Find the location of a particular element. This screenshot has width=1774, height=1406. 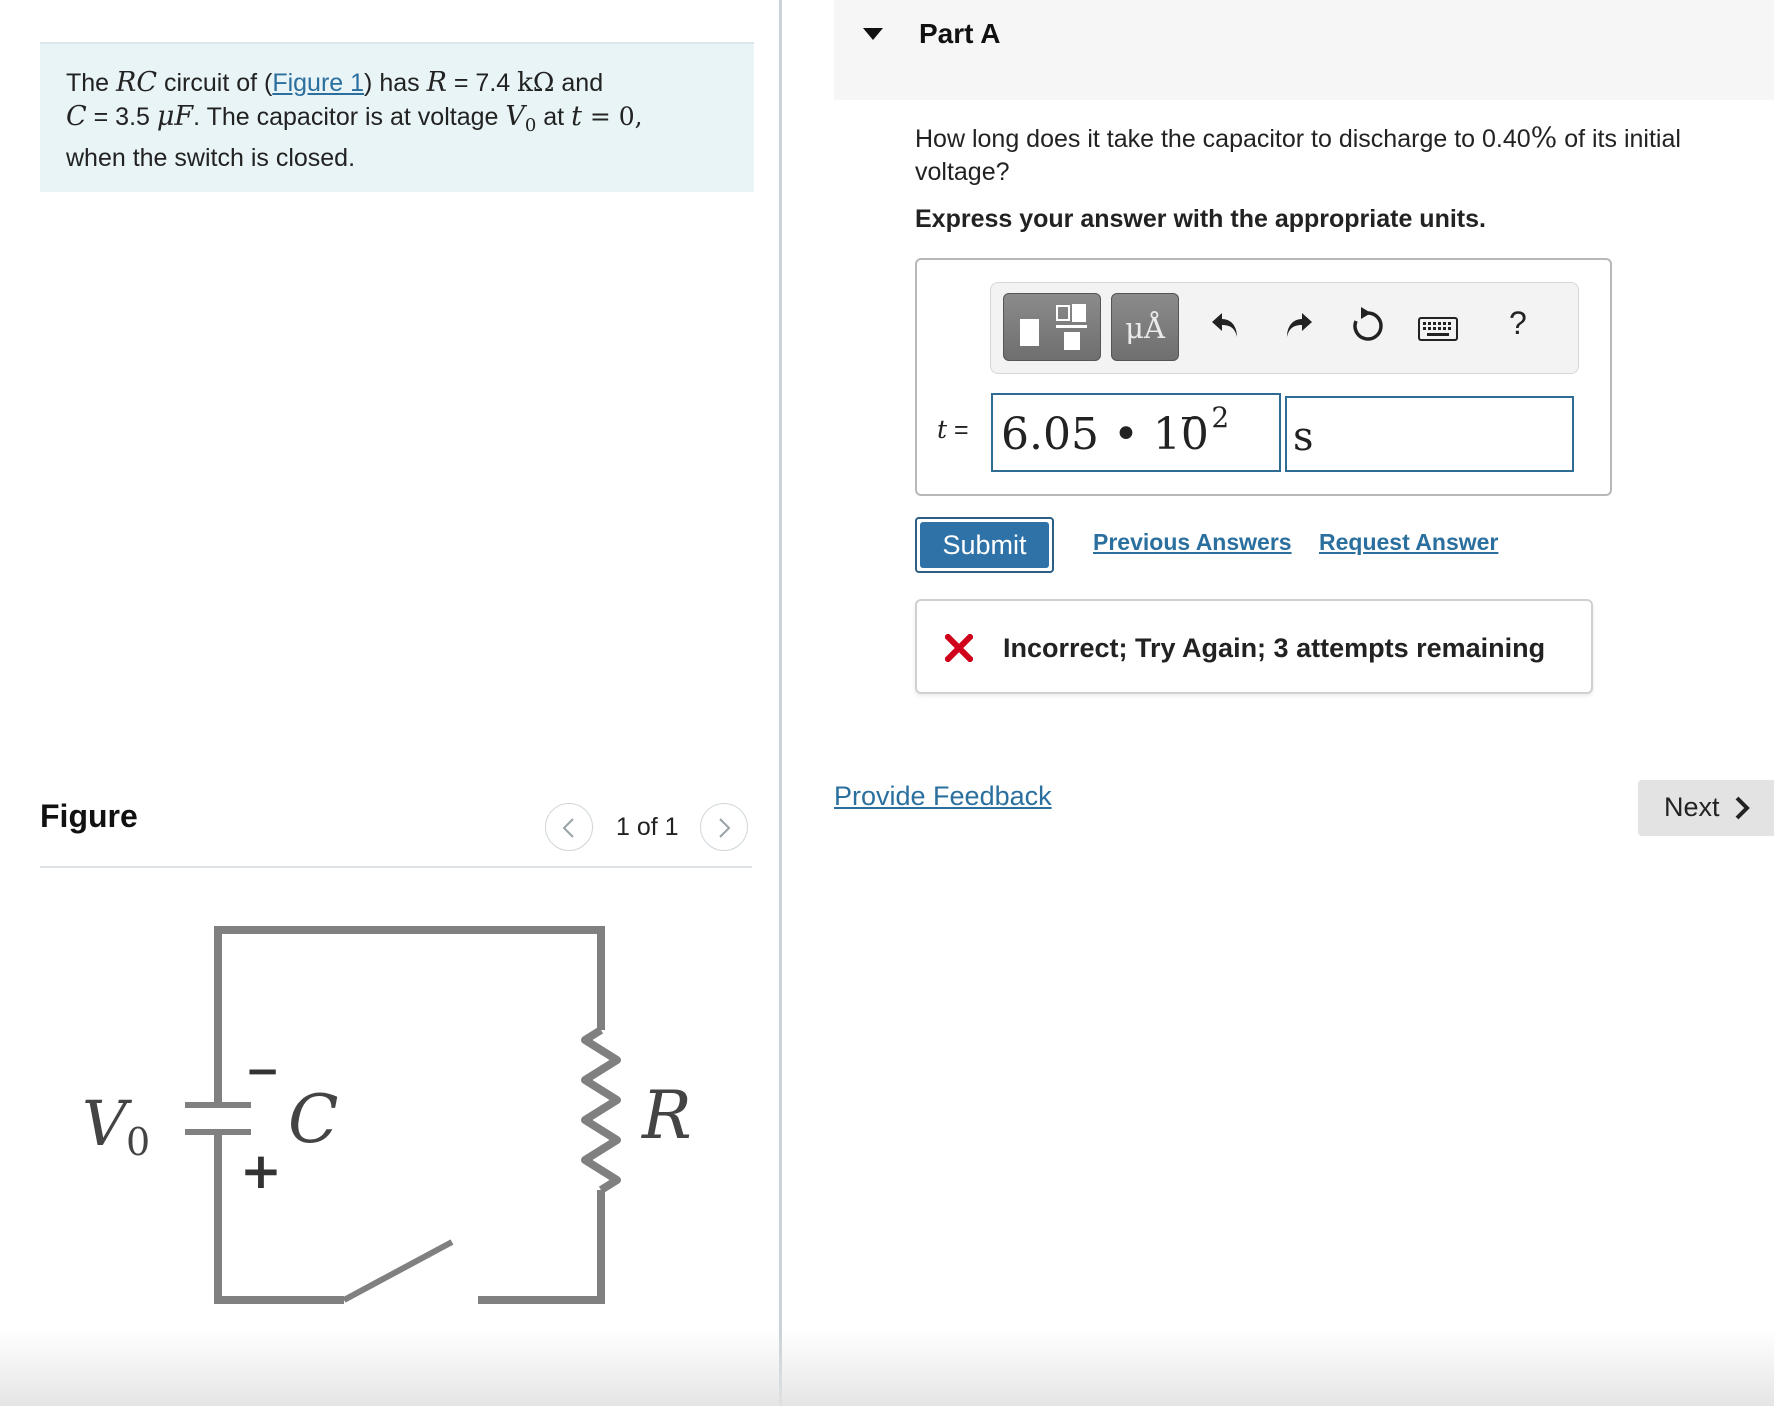

figure-pager-label: 1 of 1 is located at coordinates (647, 827).